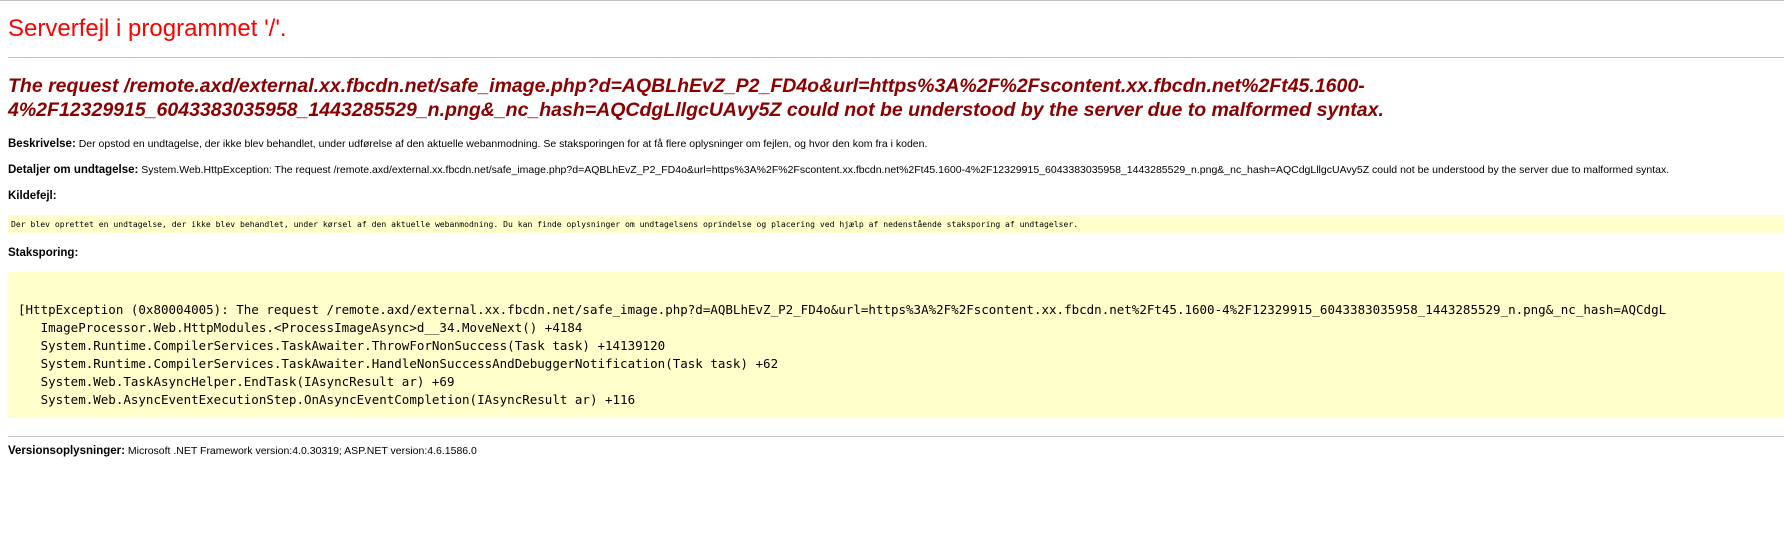 The height and width of the screenshot is (560, 1784). Describe the element at coordinates (32, 196) in the screenshot. I see `source-error-label: Kildefejl:` at that location.